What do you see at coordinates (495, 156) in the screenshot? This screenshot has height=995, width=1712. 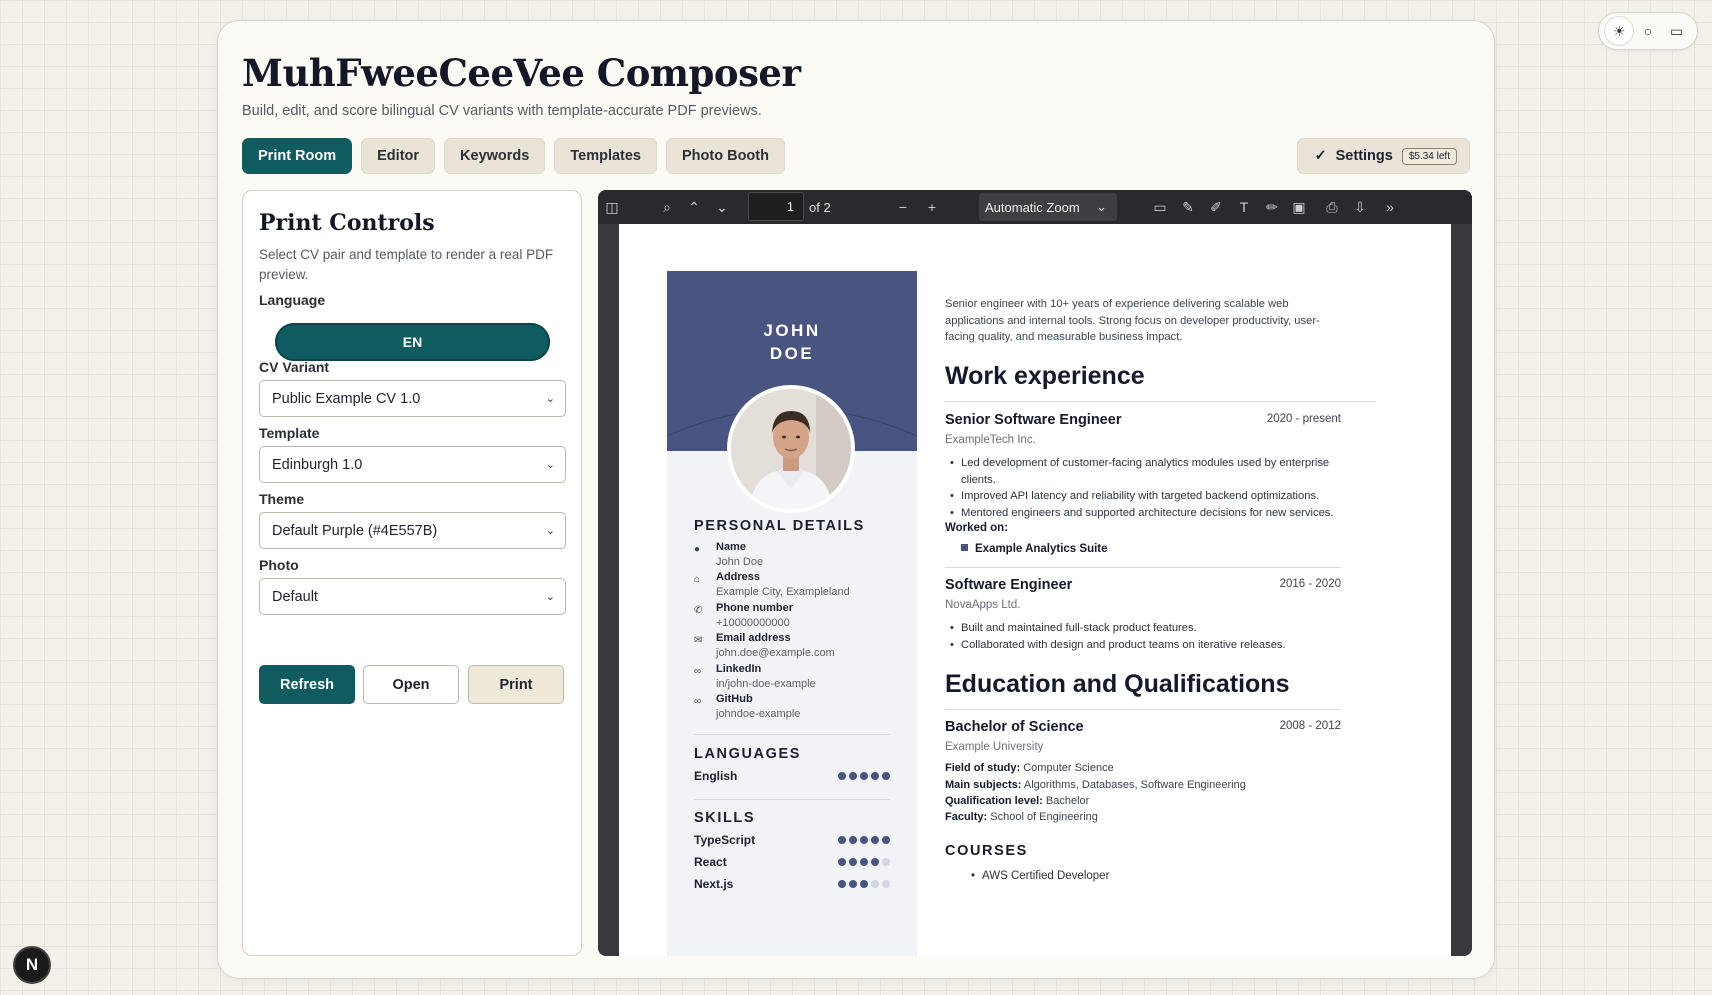 I see `tab-keywords: Keywords` at bounding box center [495, 156].